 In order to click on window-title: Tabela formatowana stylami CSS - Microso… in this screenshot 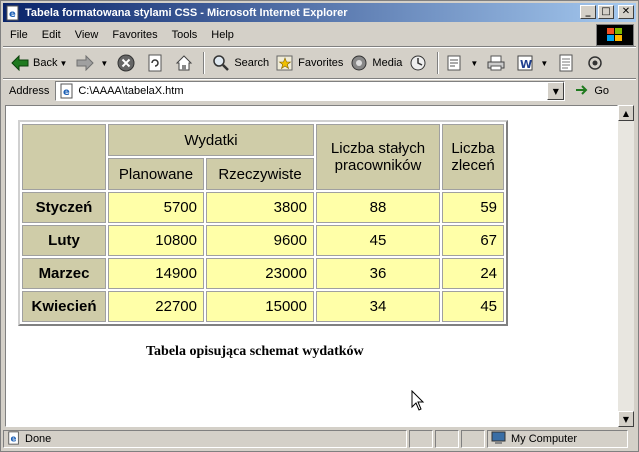, I will do `click(186, 12)`.